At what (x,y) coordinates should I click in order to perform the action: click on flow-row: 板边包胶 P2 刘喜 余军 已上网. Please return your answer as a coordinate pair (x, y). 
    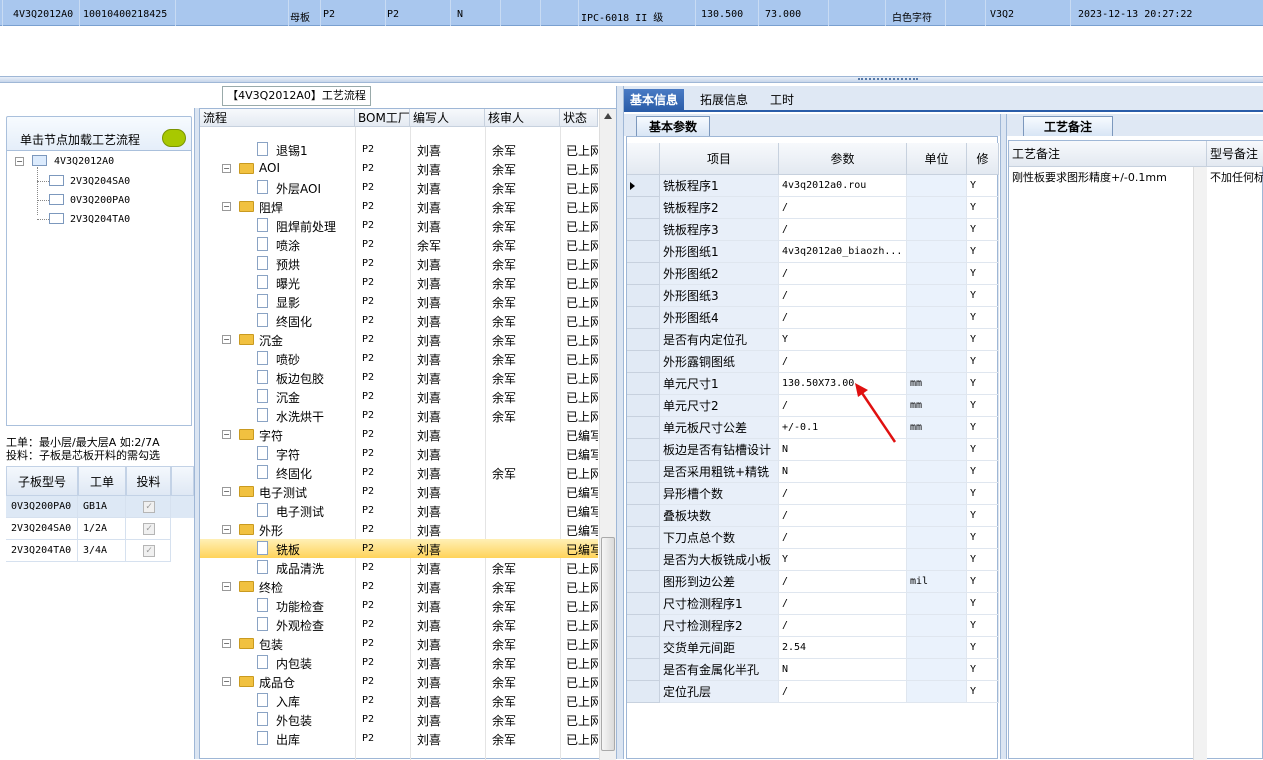
    Looking at the image, I should click on (399, 377).